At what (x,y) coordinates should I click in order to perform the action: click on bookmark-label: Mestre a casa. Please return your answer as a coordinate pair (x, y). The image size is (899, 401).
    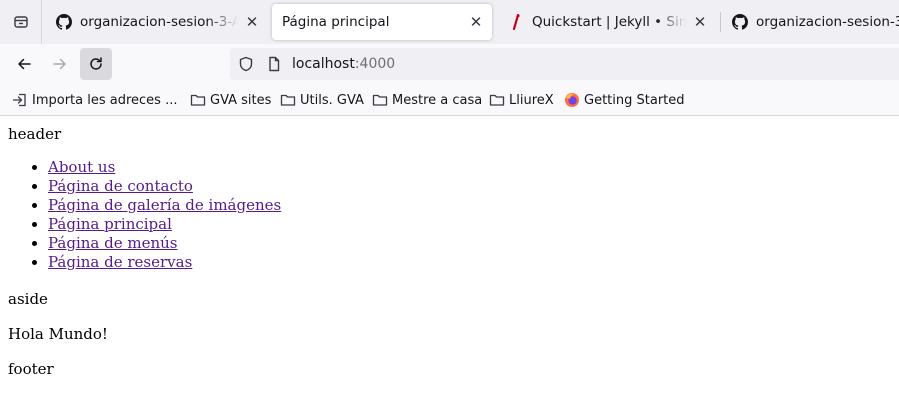
    Looking at the image, I should click on (437, 100).